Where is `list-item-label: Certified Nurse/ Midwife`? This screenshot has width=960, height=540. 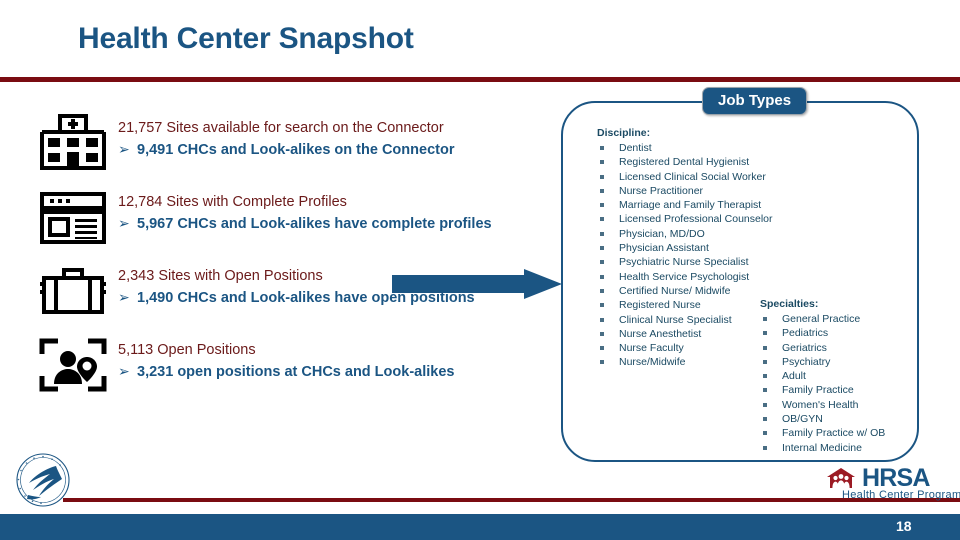 list-item-label: Certified Nurse/ Midwife is located at coordinates (675, 290).